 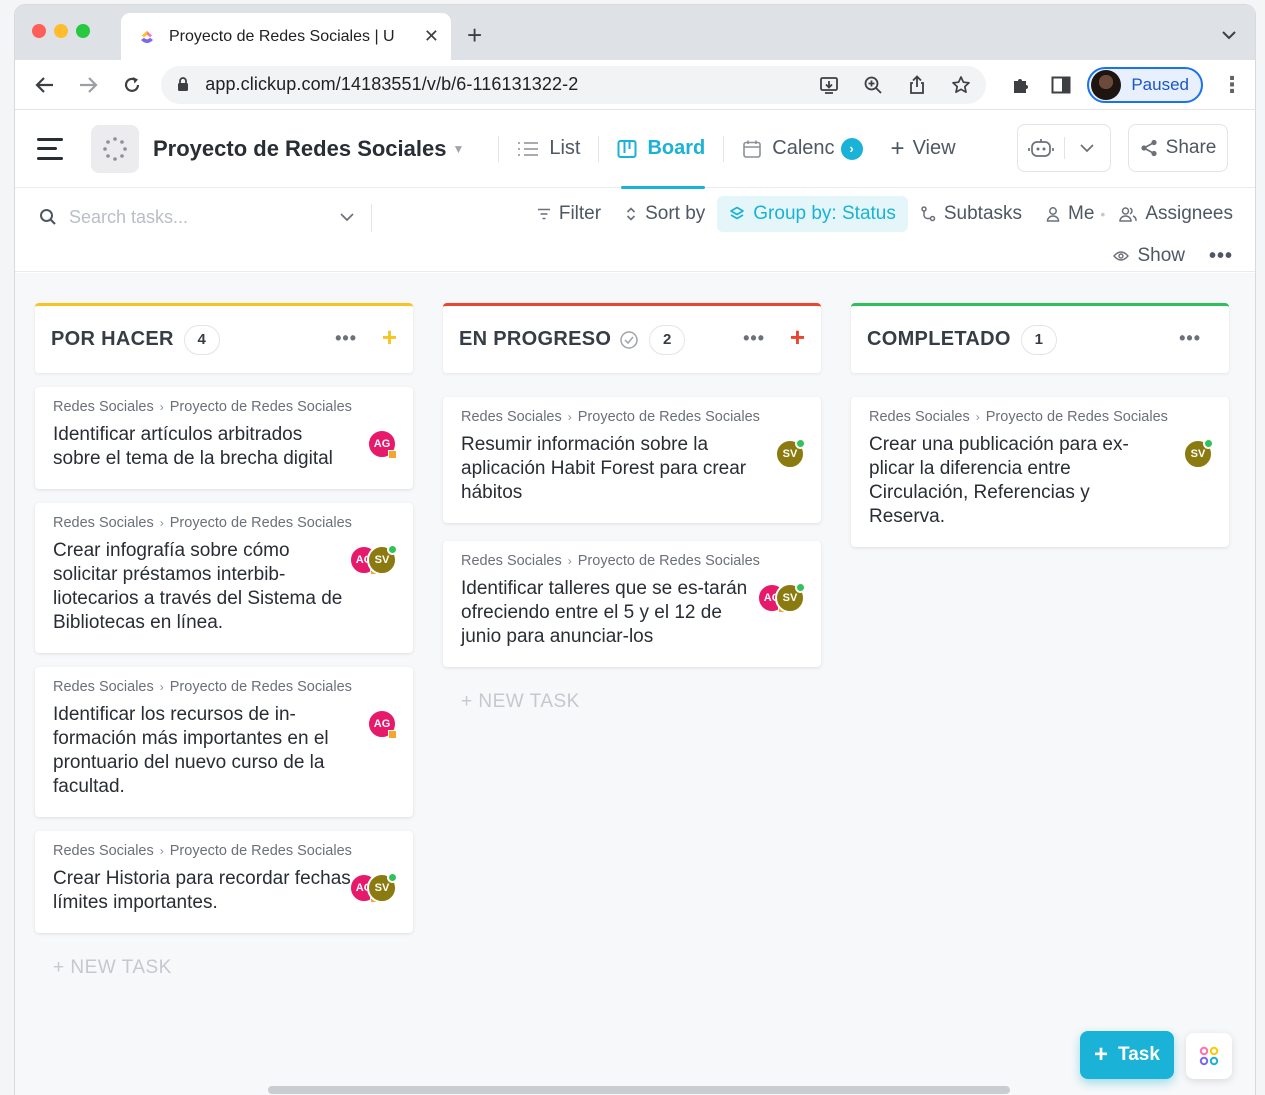 I want to click on close-window-button, so click(x=39, y=31).